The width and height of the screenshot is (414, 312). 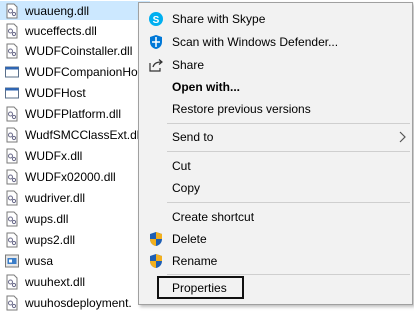 What do you see at coordinates (275, 239) in the screenshot?
I see `menu-delete: Delete` at bounding box center [275, 239].